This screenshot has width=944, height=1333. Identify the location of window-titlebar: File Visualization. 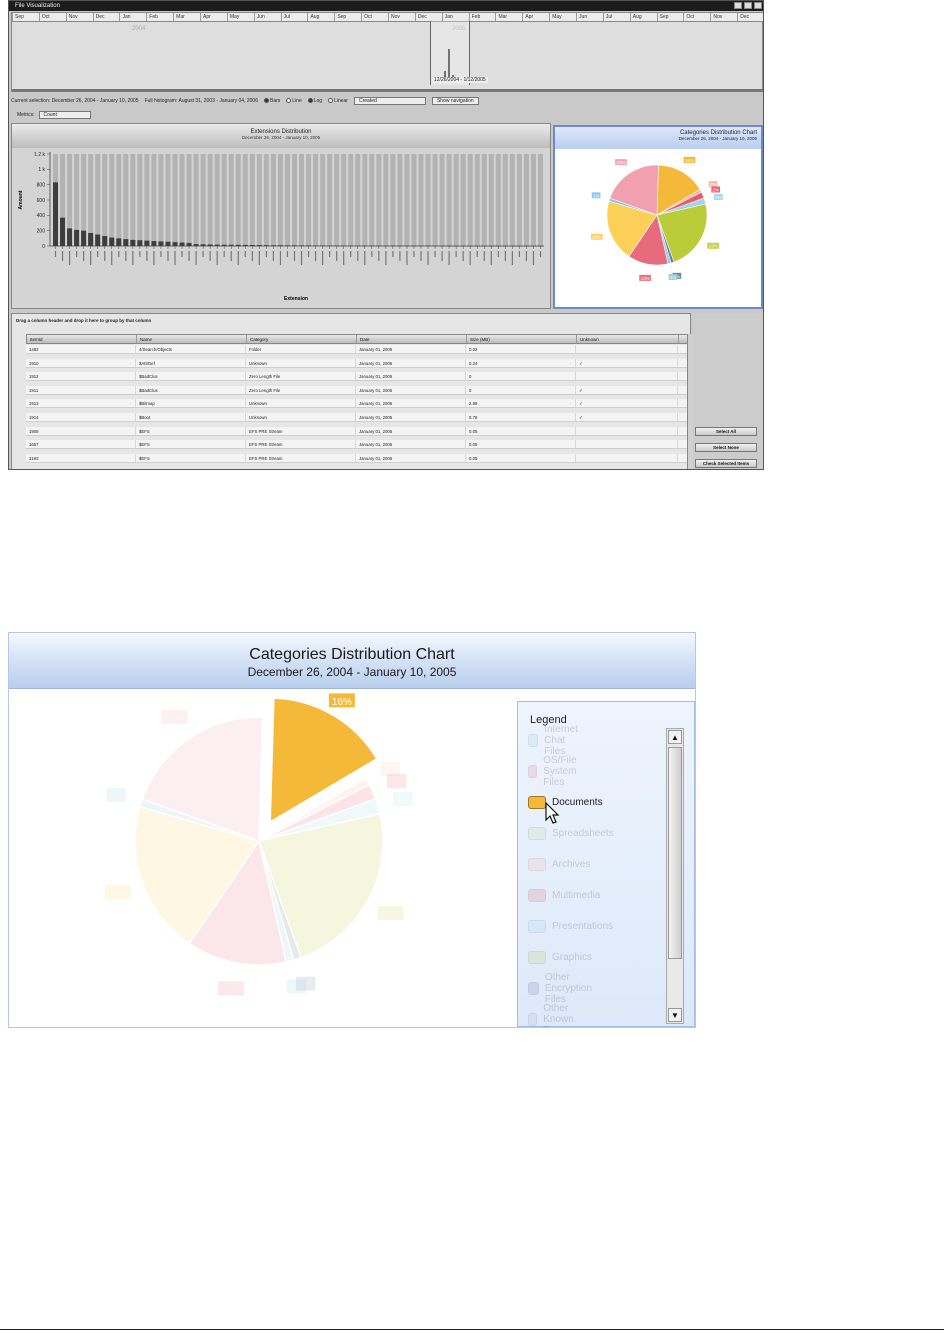
(386, 6).